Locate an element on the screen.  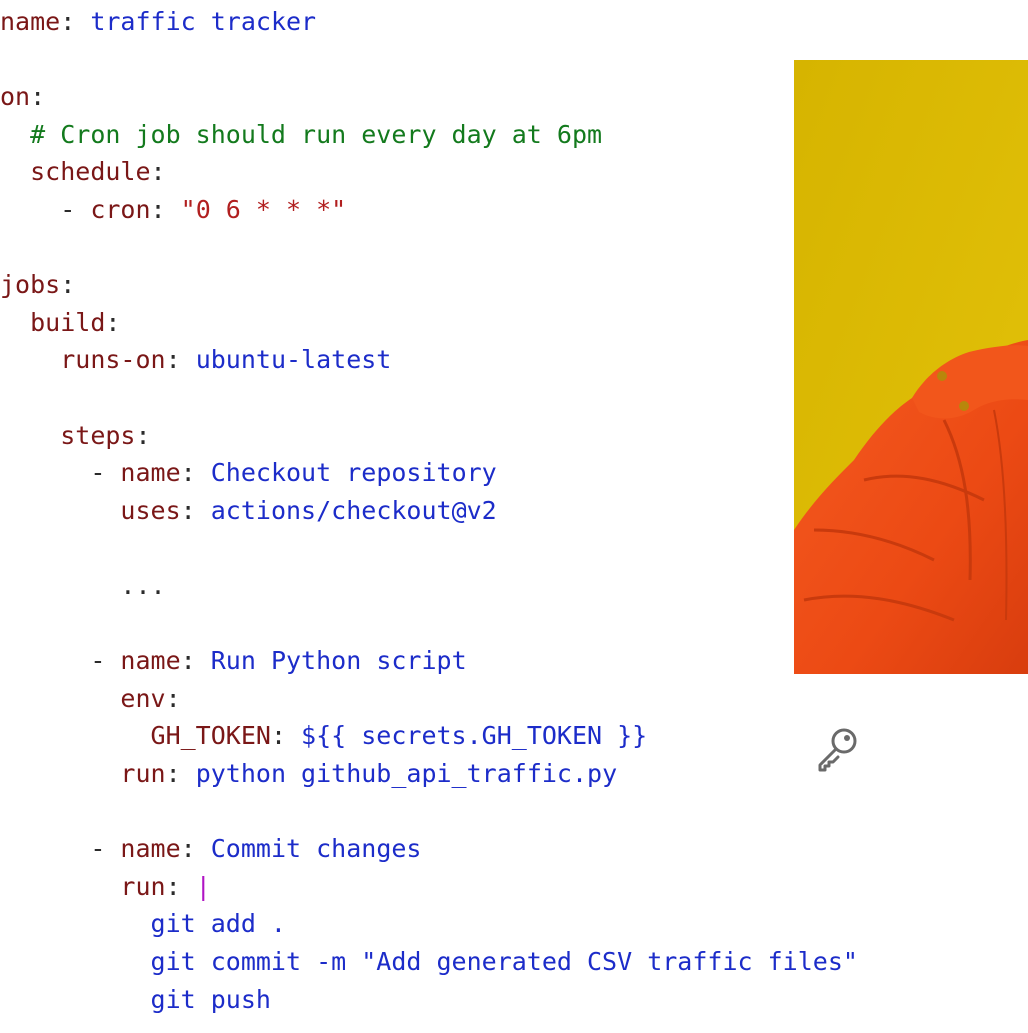
code-token-key: runs-on is located at coordinates (113, 360).